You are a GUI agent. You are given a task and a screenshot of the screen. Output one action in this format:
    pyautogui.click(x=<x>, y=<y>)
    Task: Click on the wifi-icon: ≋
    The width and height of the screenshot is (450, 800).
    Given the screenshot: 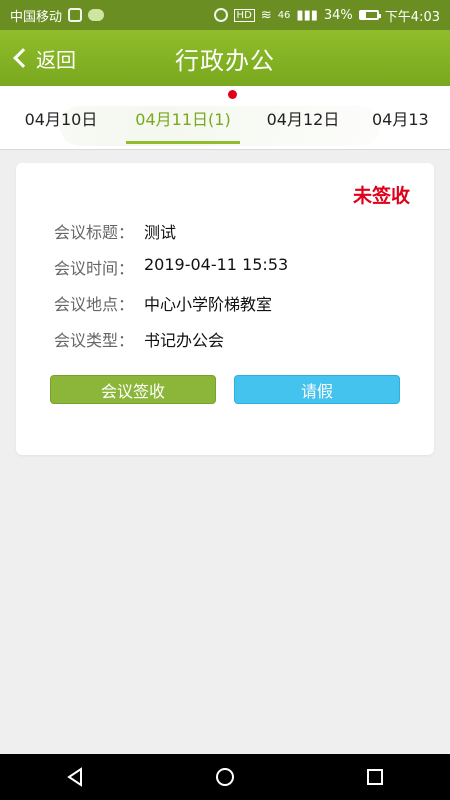 What is the action you would take?
    pyautogui.click(x=266, y=15)
    